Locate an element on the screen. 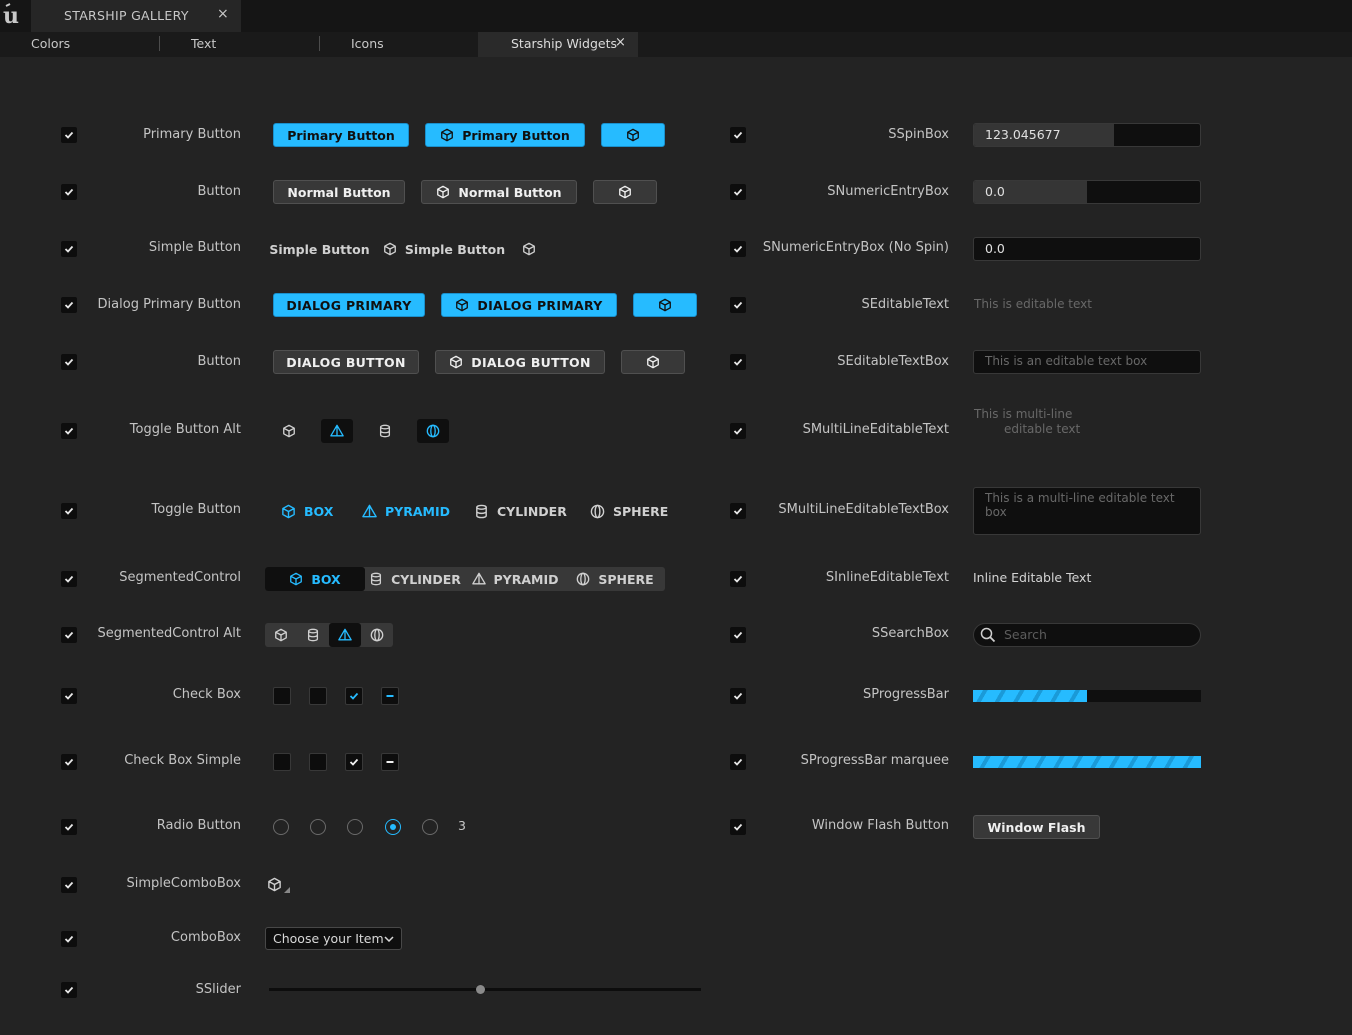  segment-sphere: SPHERE is located at coordinates (615, 579).